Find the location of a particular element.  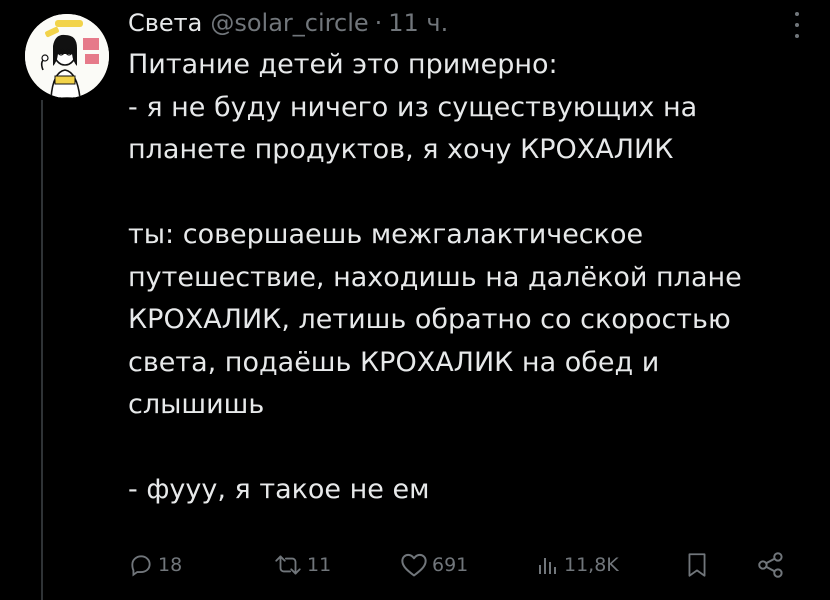

repost-button: 11 is located at coordinates (302, 565).